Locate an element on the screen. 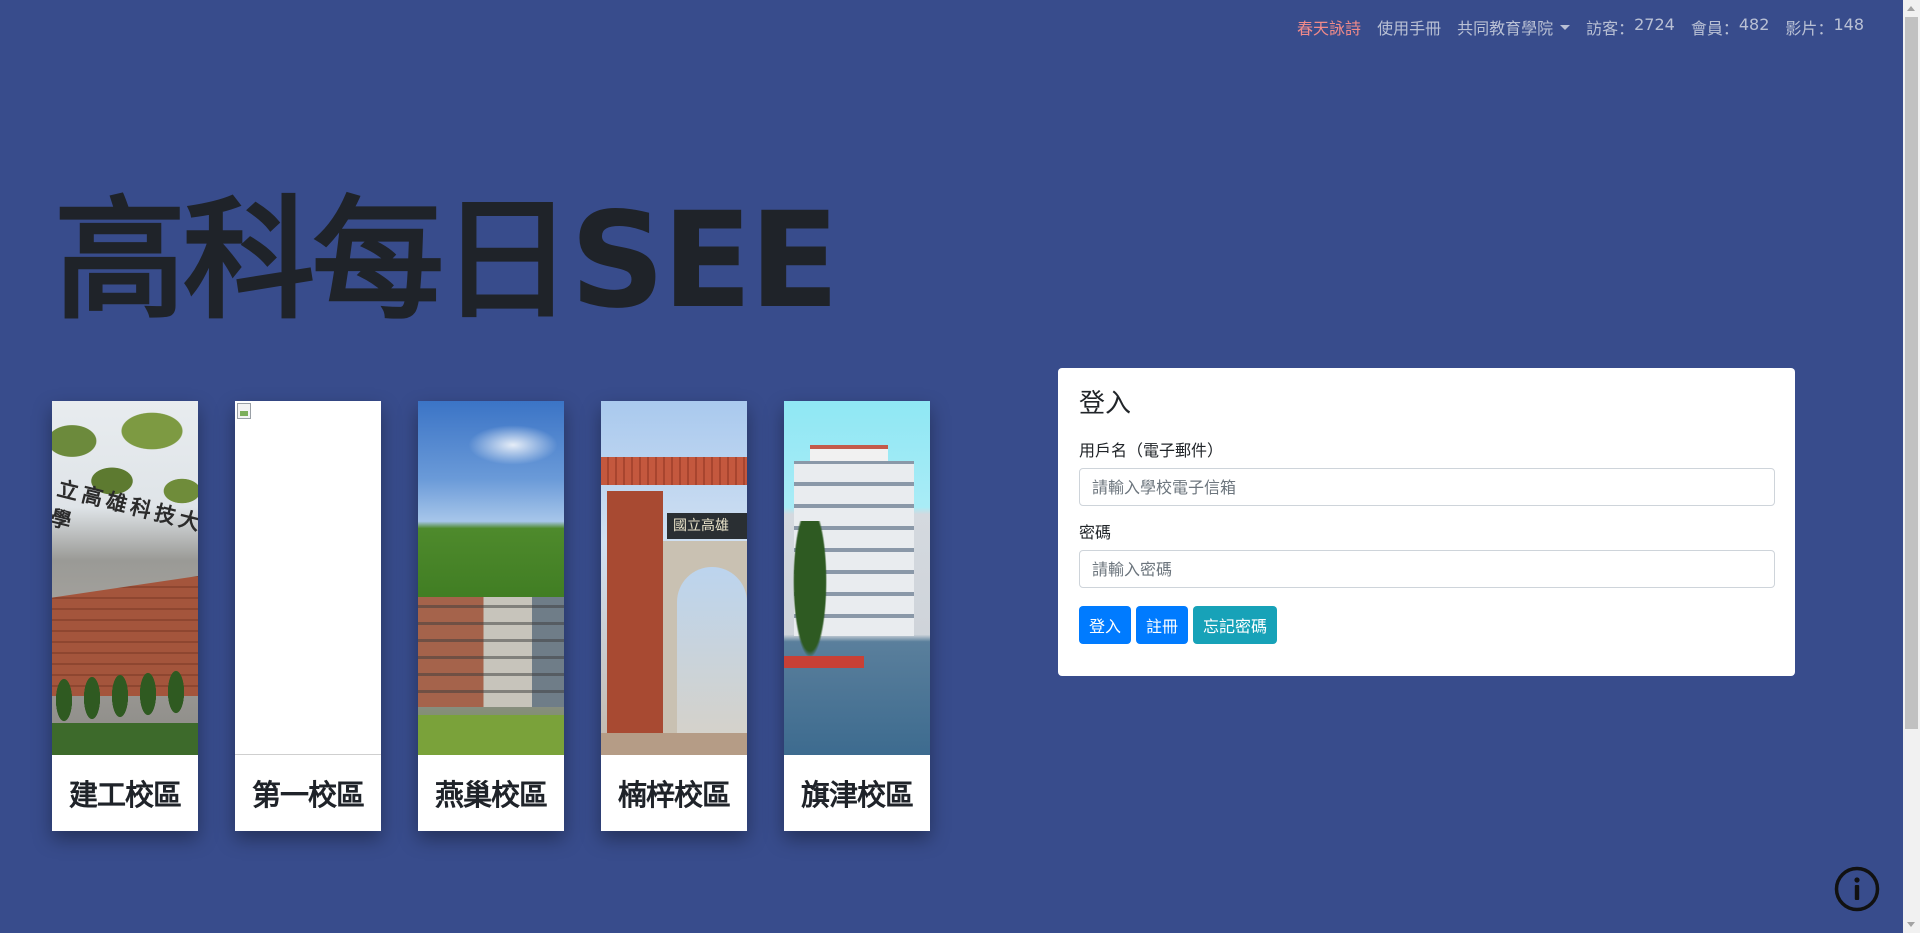 This screenshot has height=933, width=1920. ground is located at coordinates (674, 744).